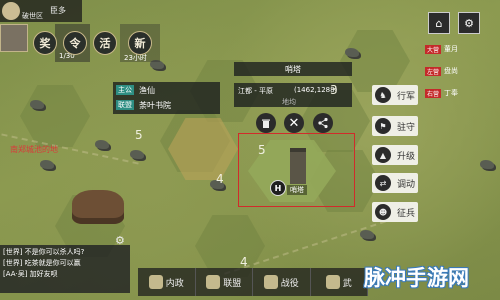 This screenshot has height=300, width=500. What do you see at coordinates (30, 274) in the screenshot?
I see `chat-line: [AA·吴] 加好友呗` at bounding box center [30, 274].